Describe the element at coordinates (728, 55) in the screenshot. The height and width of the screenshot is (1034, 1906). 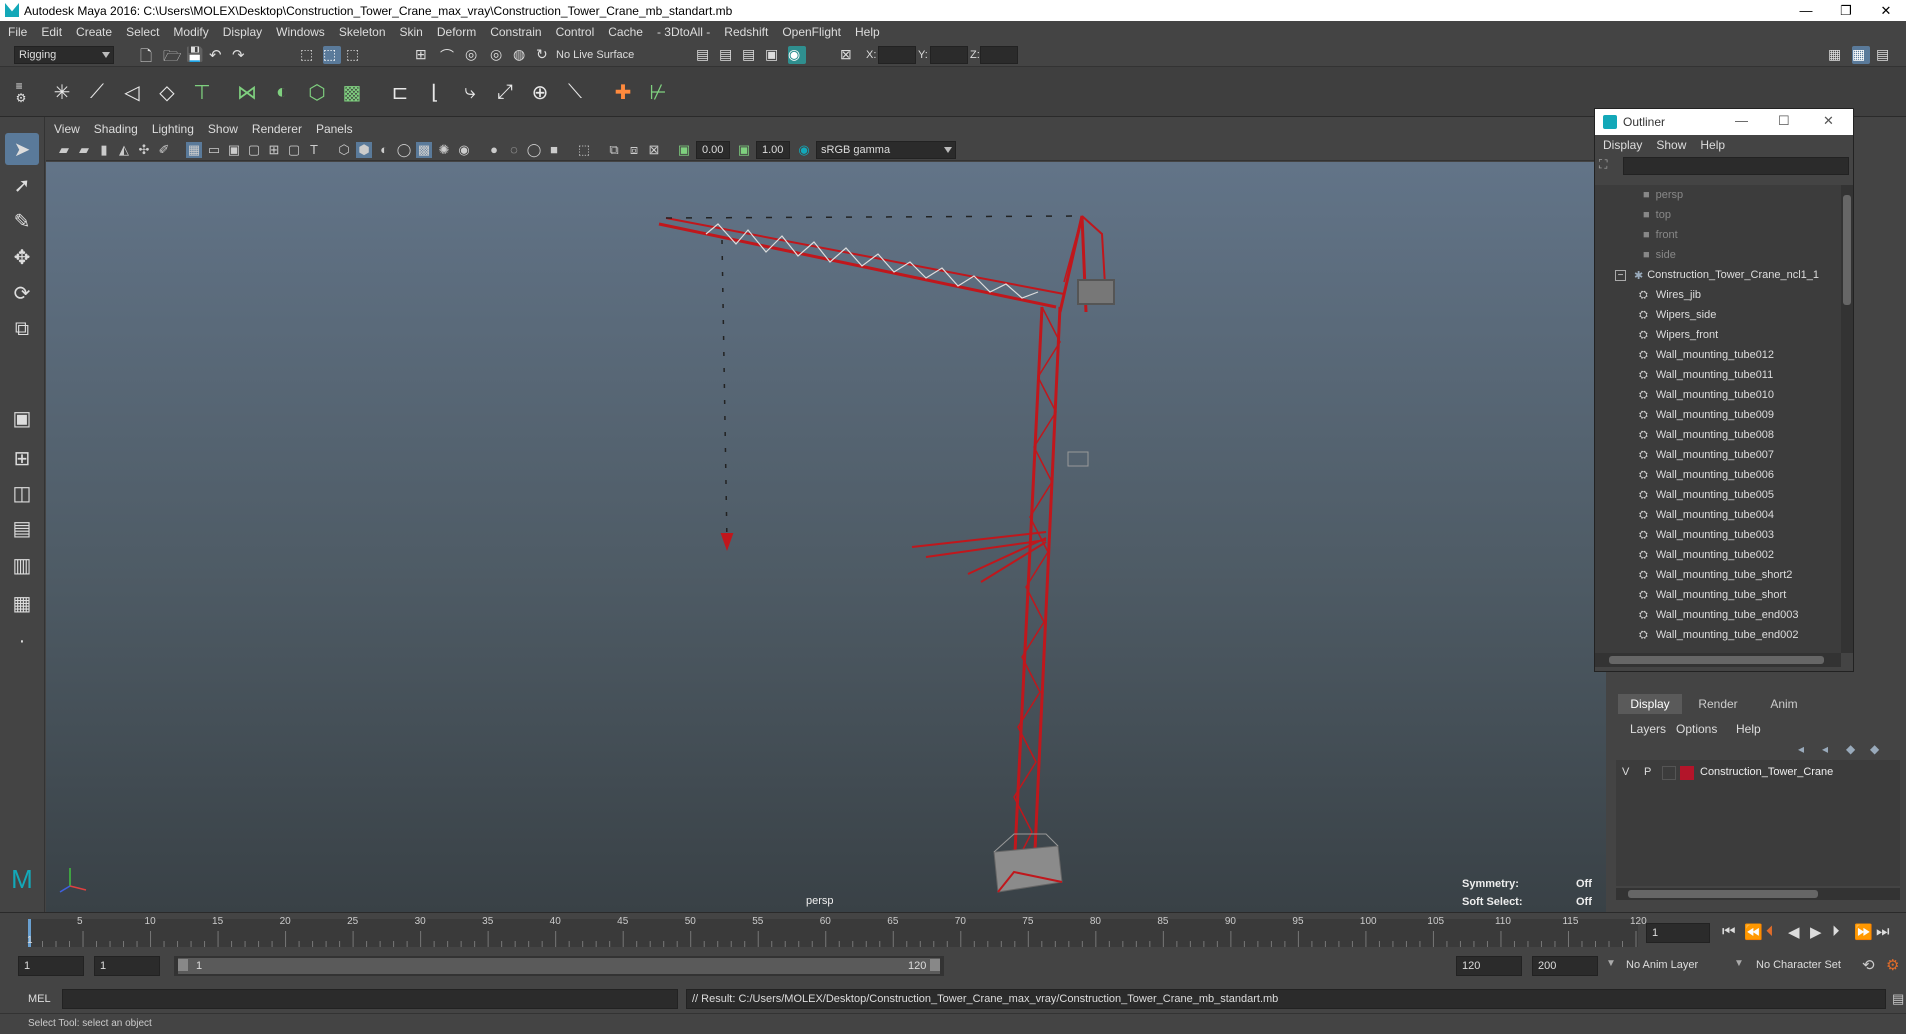
I see `ipr-render-icon: ▤` at that location.